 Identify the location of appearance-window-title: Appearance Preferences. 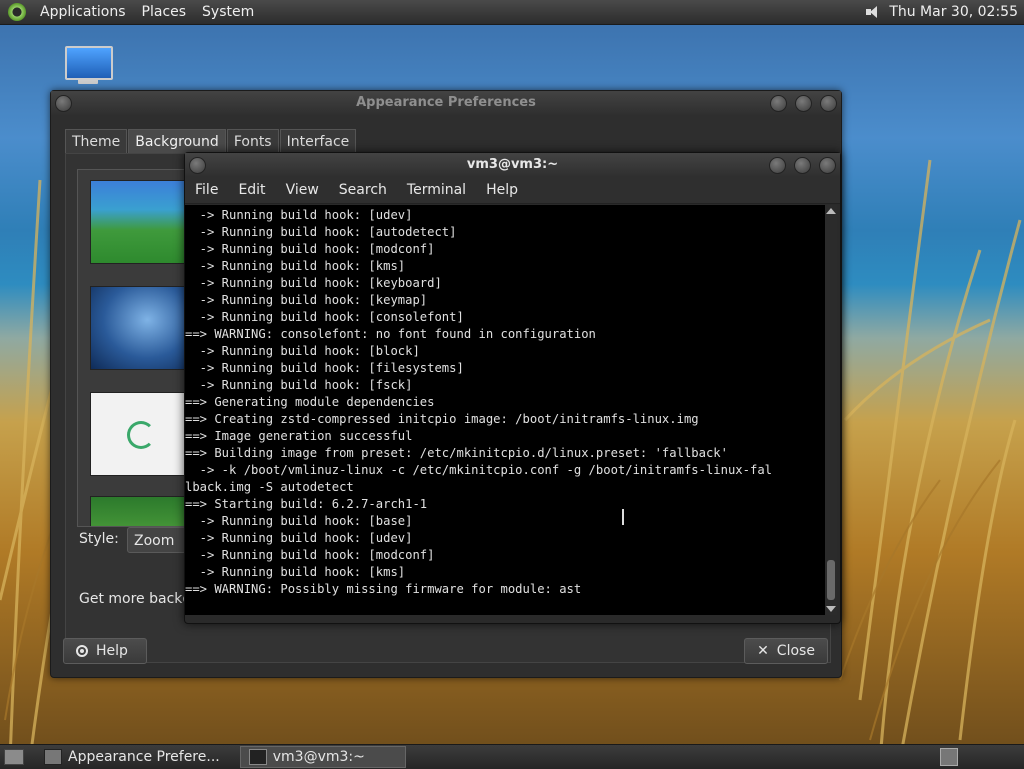
(446, 102).